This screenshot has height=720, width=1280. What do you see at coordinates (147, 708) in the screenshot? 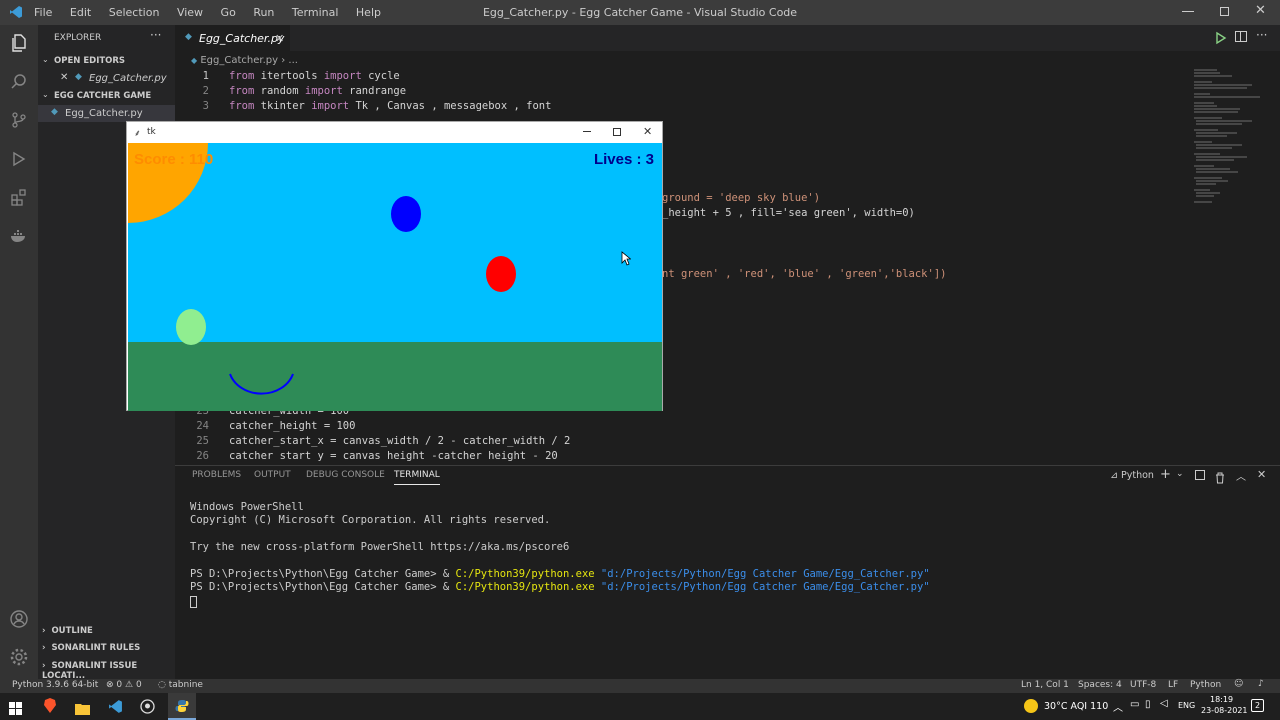
I see `github-desktop-icon` at bounding box center [147, 708].